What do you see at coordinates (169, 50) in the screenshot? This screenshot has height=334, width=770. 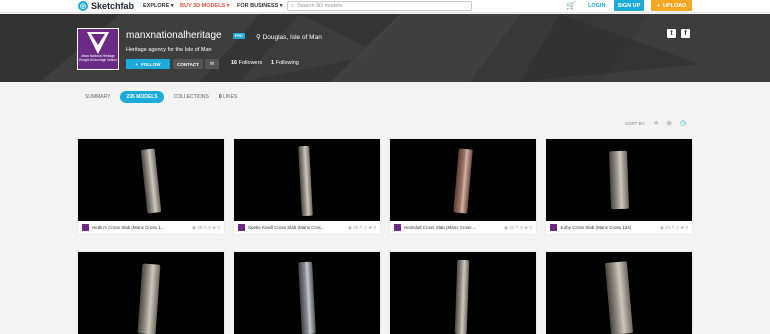 I see `profile-bio: Heritage agency for the Isle of Man` at bounding box center [169, 50].